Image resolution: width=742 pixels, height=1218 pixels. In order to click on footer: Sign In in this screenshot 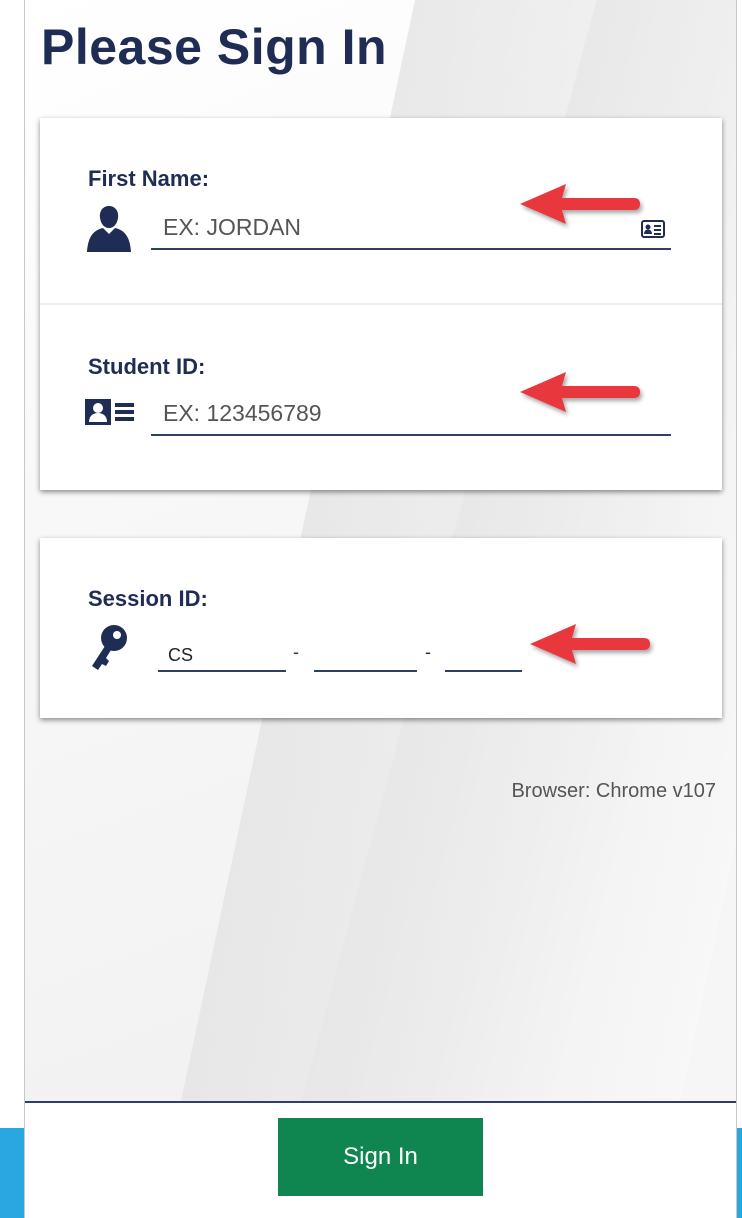, I will do `click(380, 1159)`.